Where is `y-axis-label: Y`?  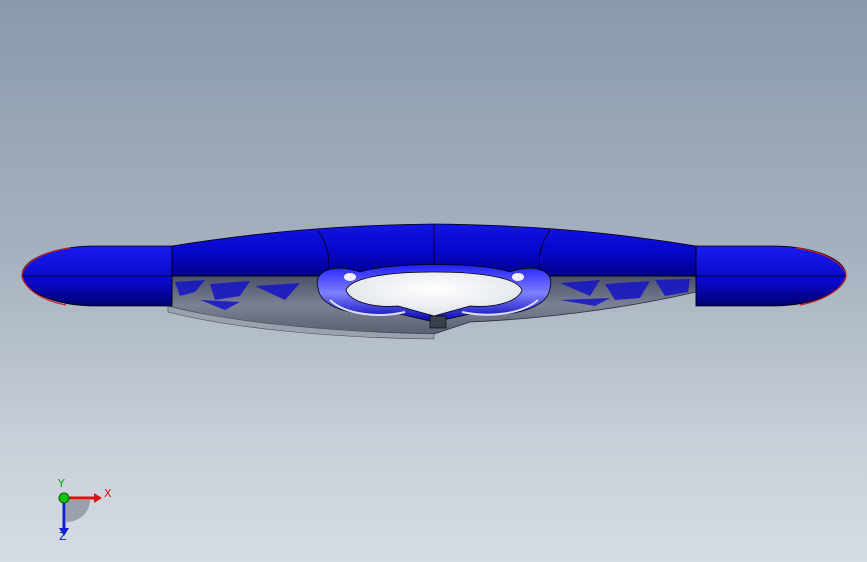
y-axis-label: Y is located at coordinates (61, 483).